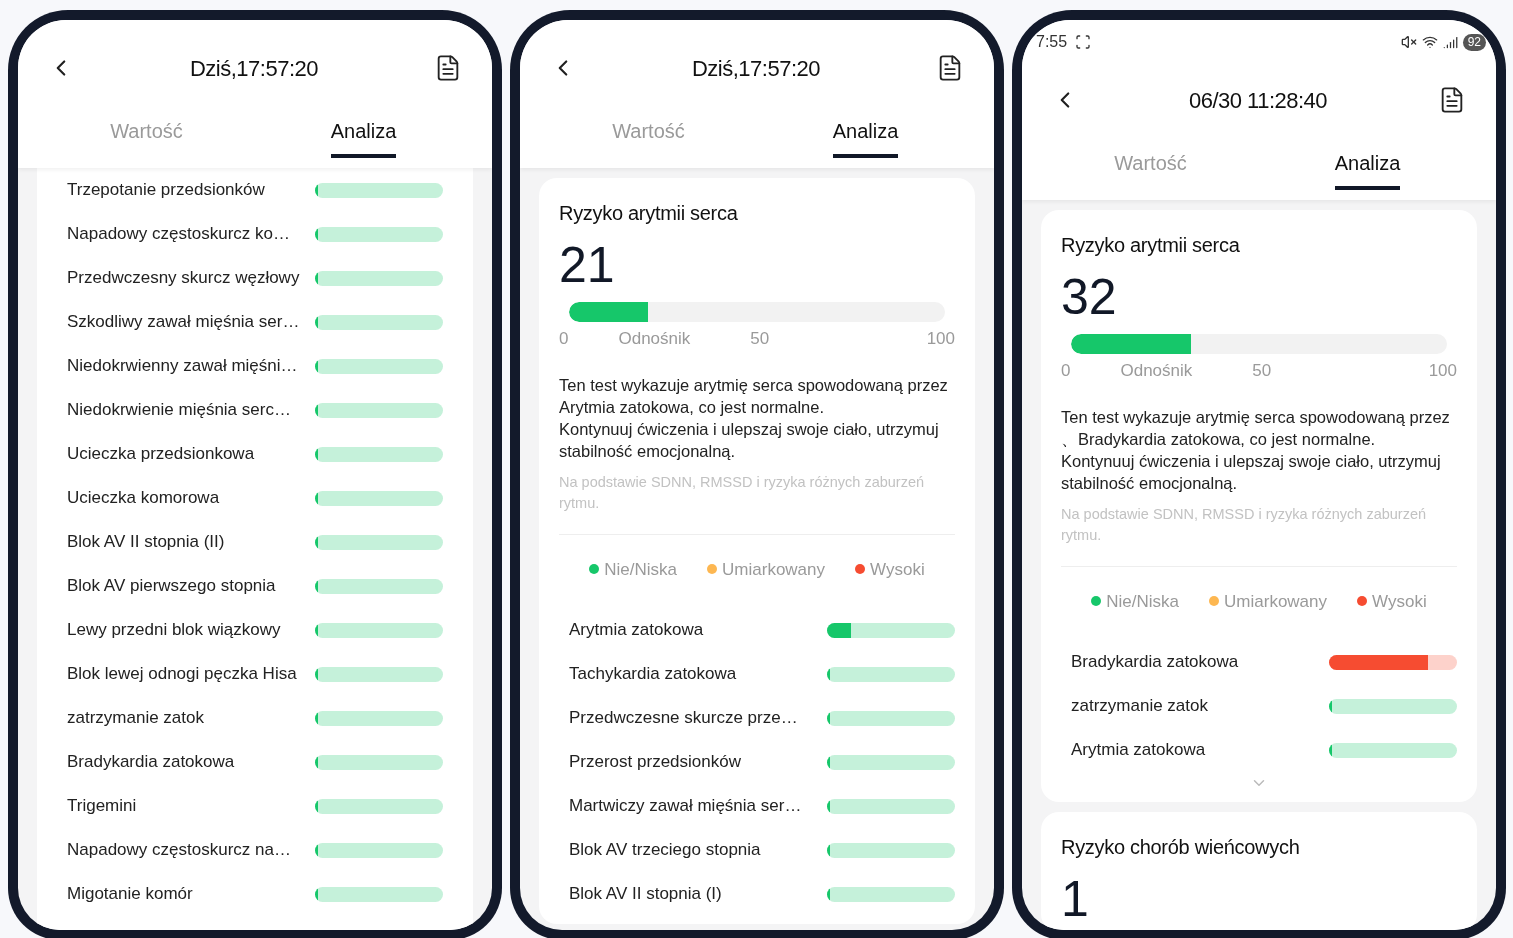  What do you see at coordinates (102, 806) in the screenshot?
I see `condition-label: Trigemini` at bounding box center [102, 806].